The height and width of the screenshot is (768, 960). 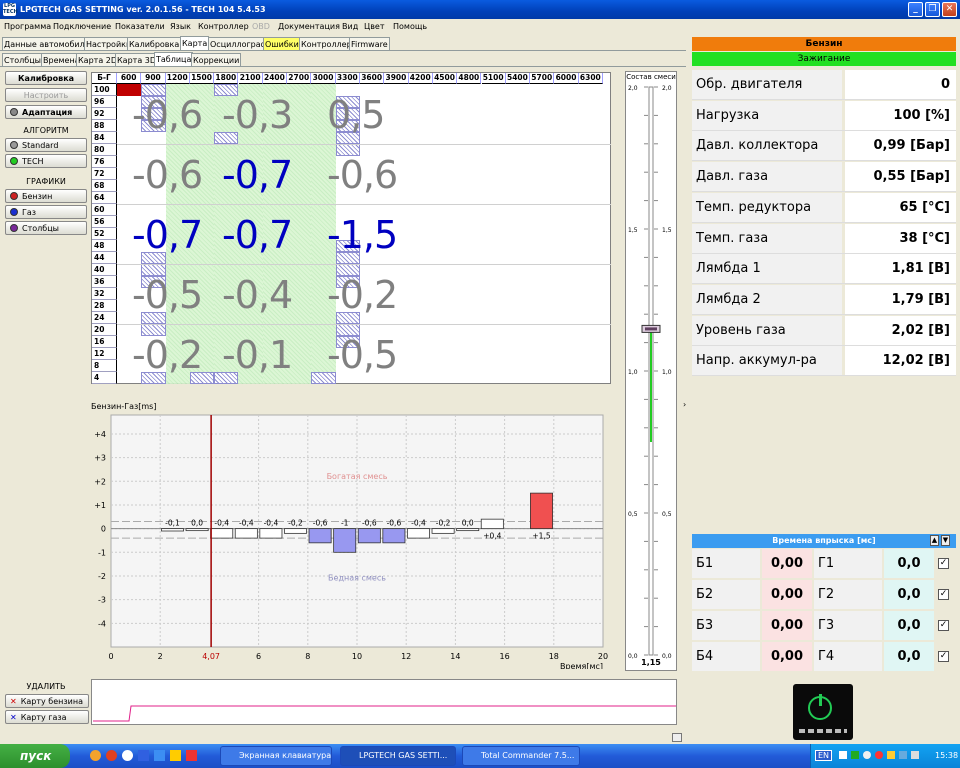 What do you see at coordinates (175, 755) in the screenshot?
I see `folder-icon` at bounding box center [175, 755].